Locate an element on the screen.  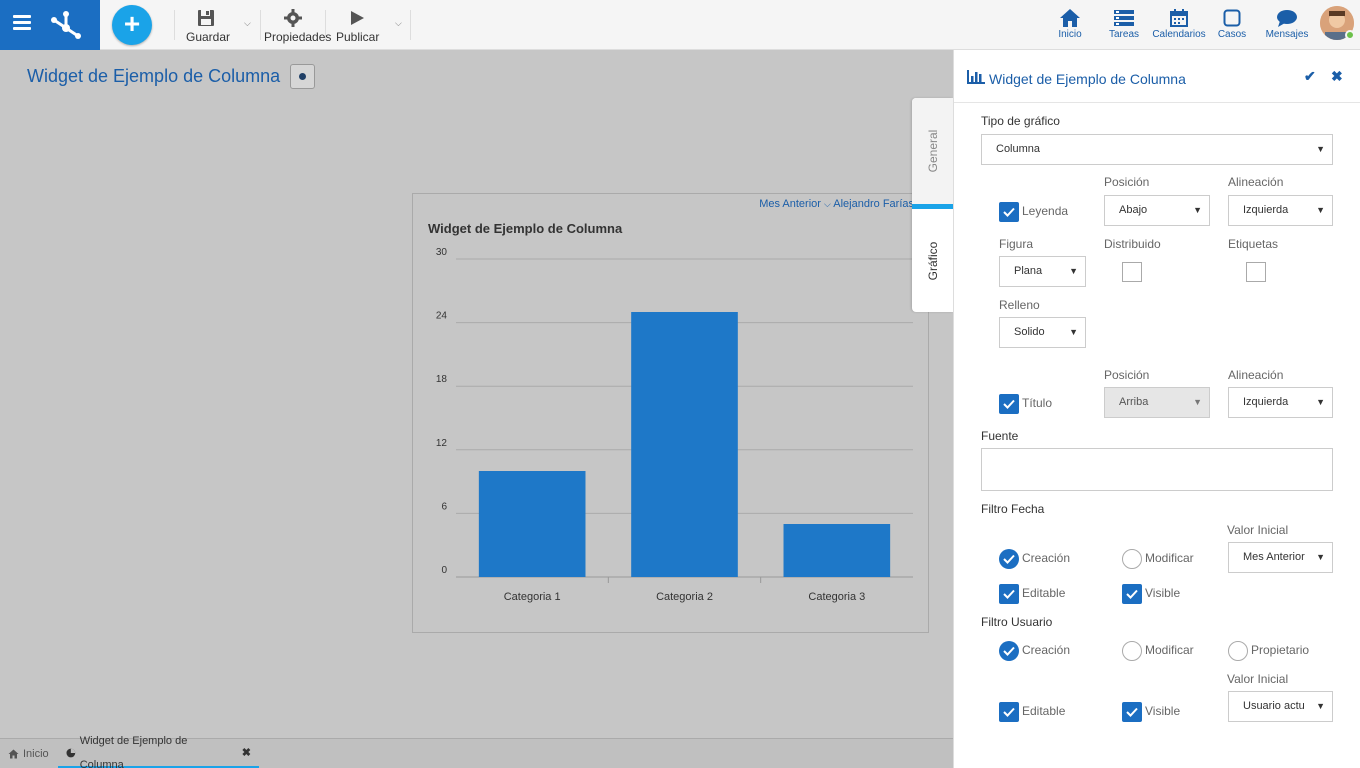
source-label: Fuente is located at coordinates (1000, 436).